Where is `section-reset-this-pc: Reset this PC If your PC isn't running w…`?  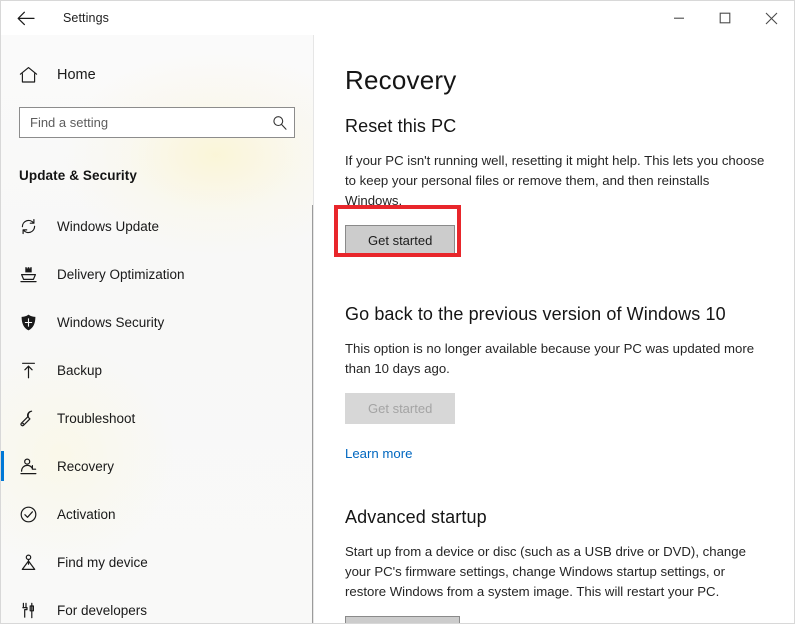 section-reset-this-pc: Reset this PC If your PC isn't running w… is located at coordinates (555, 186).